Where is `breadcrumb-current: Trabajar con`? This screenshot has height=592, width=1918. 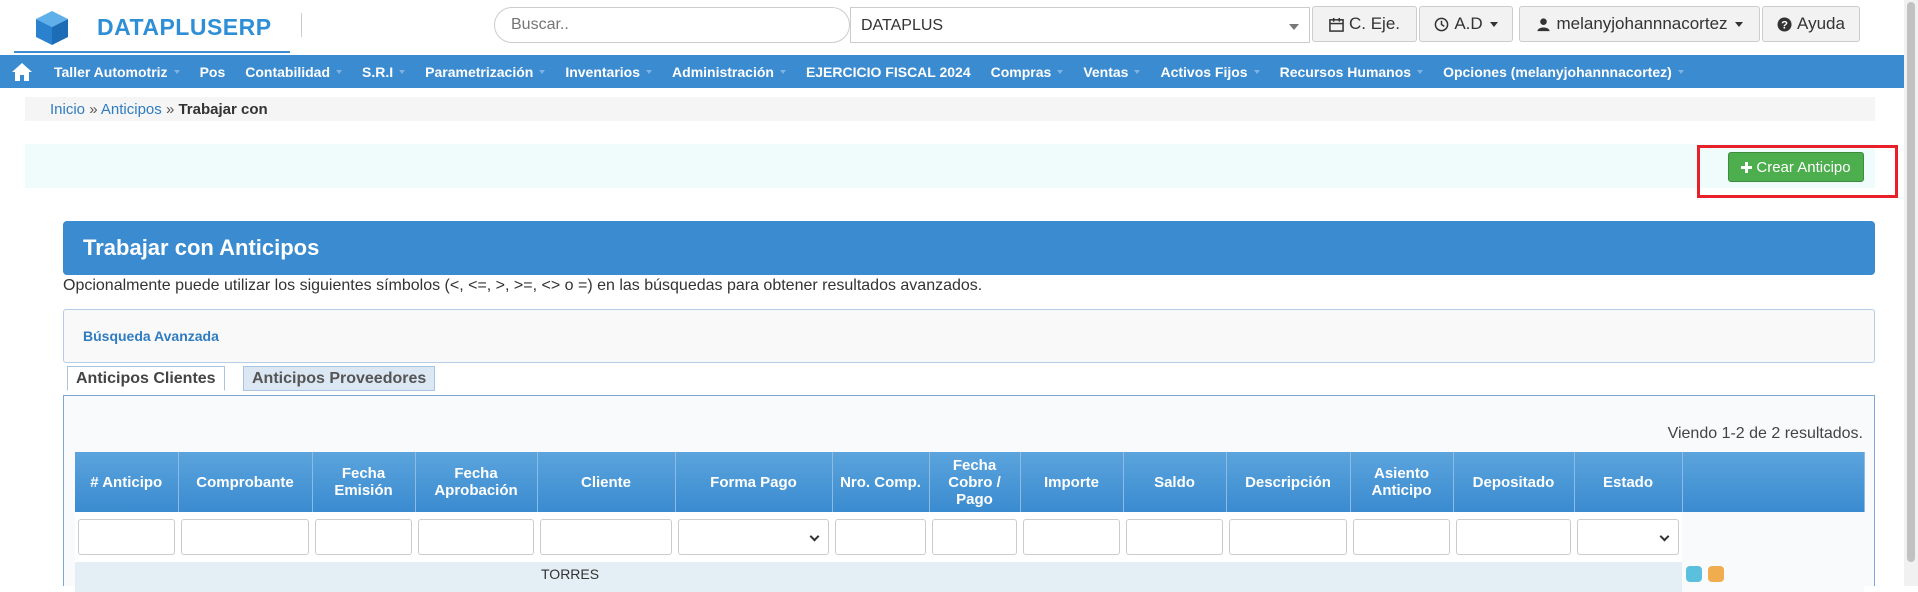 breadcrumb-current: Trabajar con is located at coordinates (223, 109).